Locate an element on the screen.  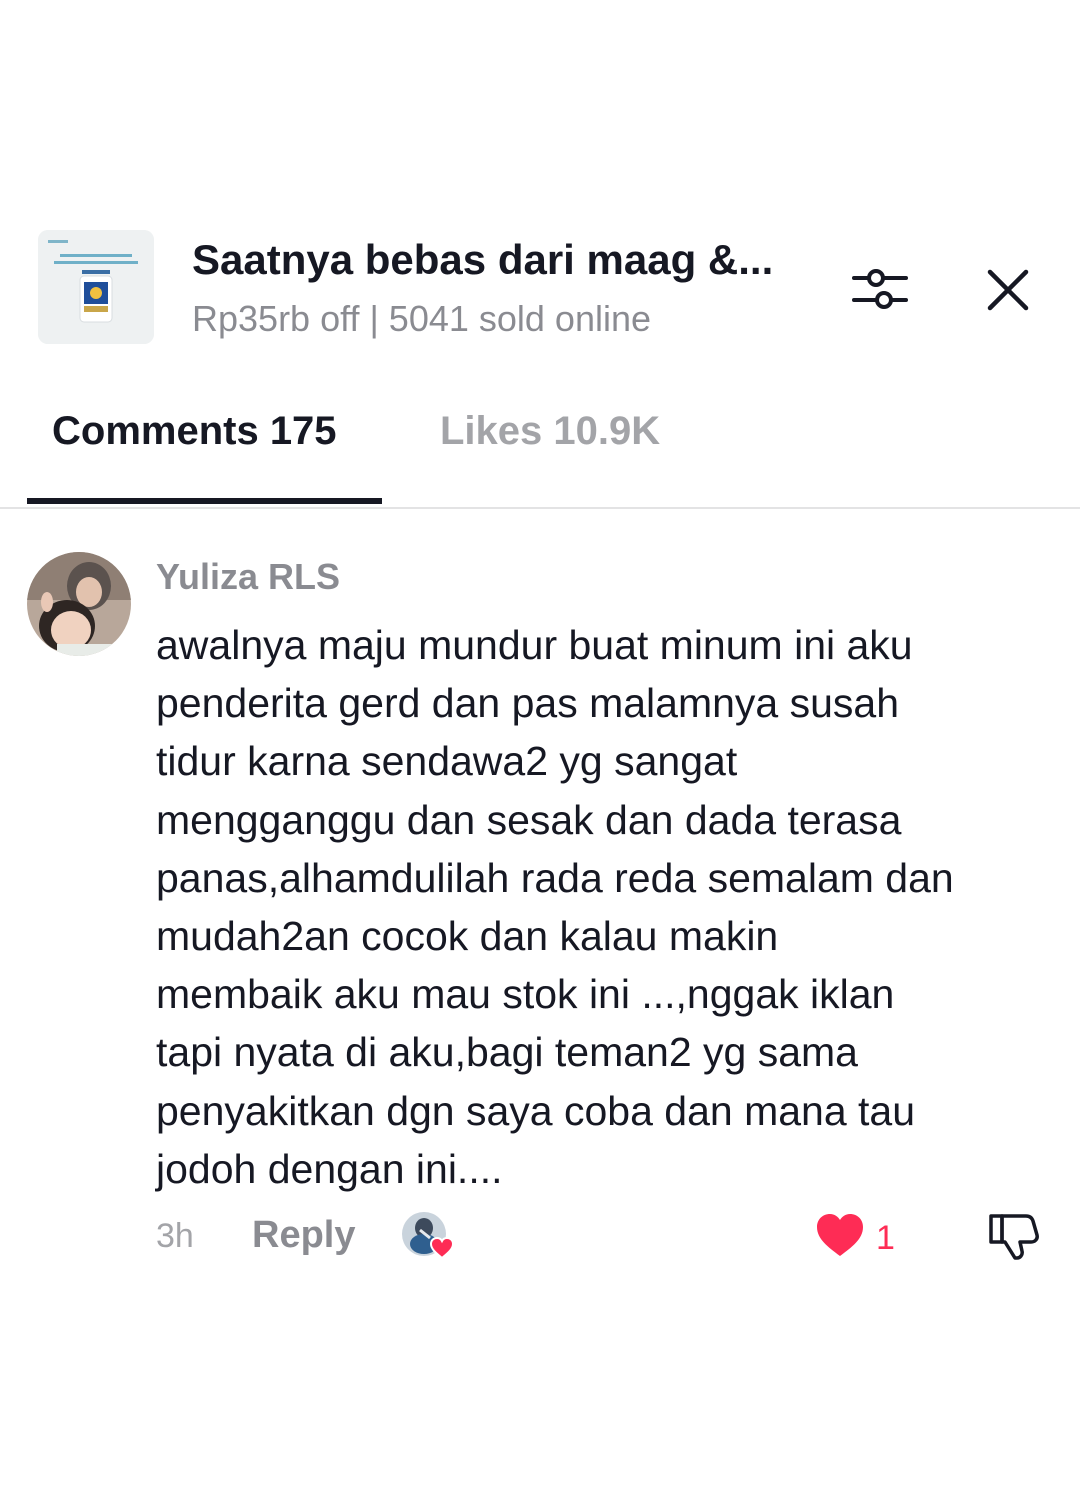
sliders-icon is located at coordinates (880, 289).